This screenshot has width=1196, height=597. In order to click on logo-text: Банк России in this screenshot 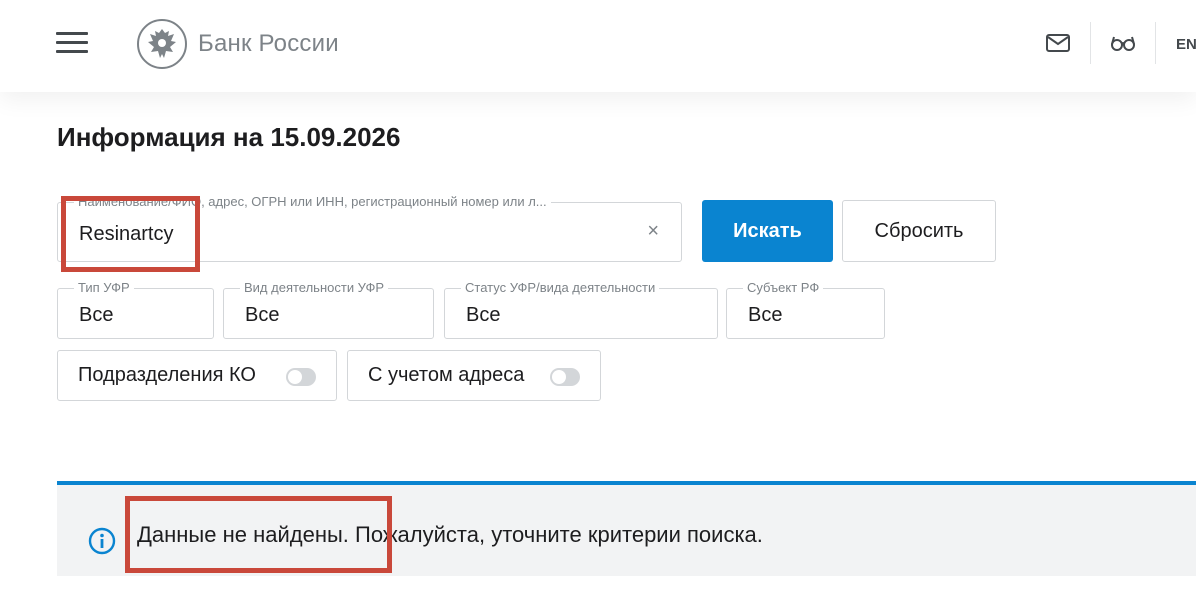, I will do `click(268, 43)`.